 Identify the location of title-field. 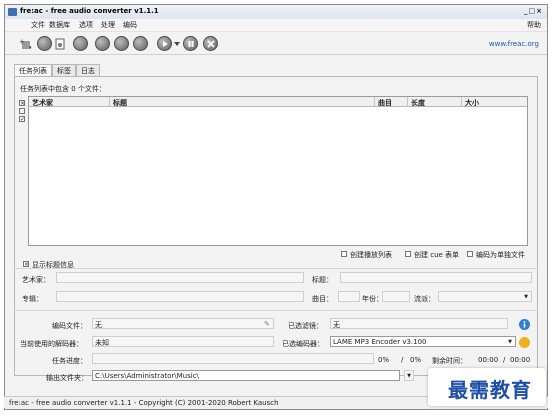
(436, 277).